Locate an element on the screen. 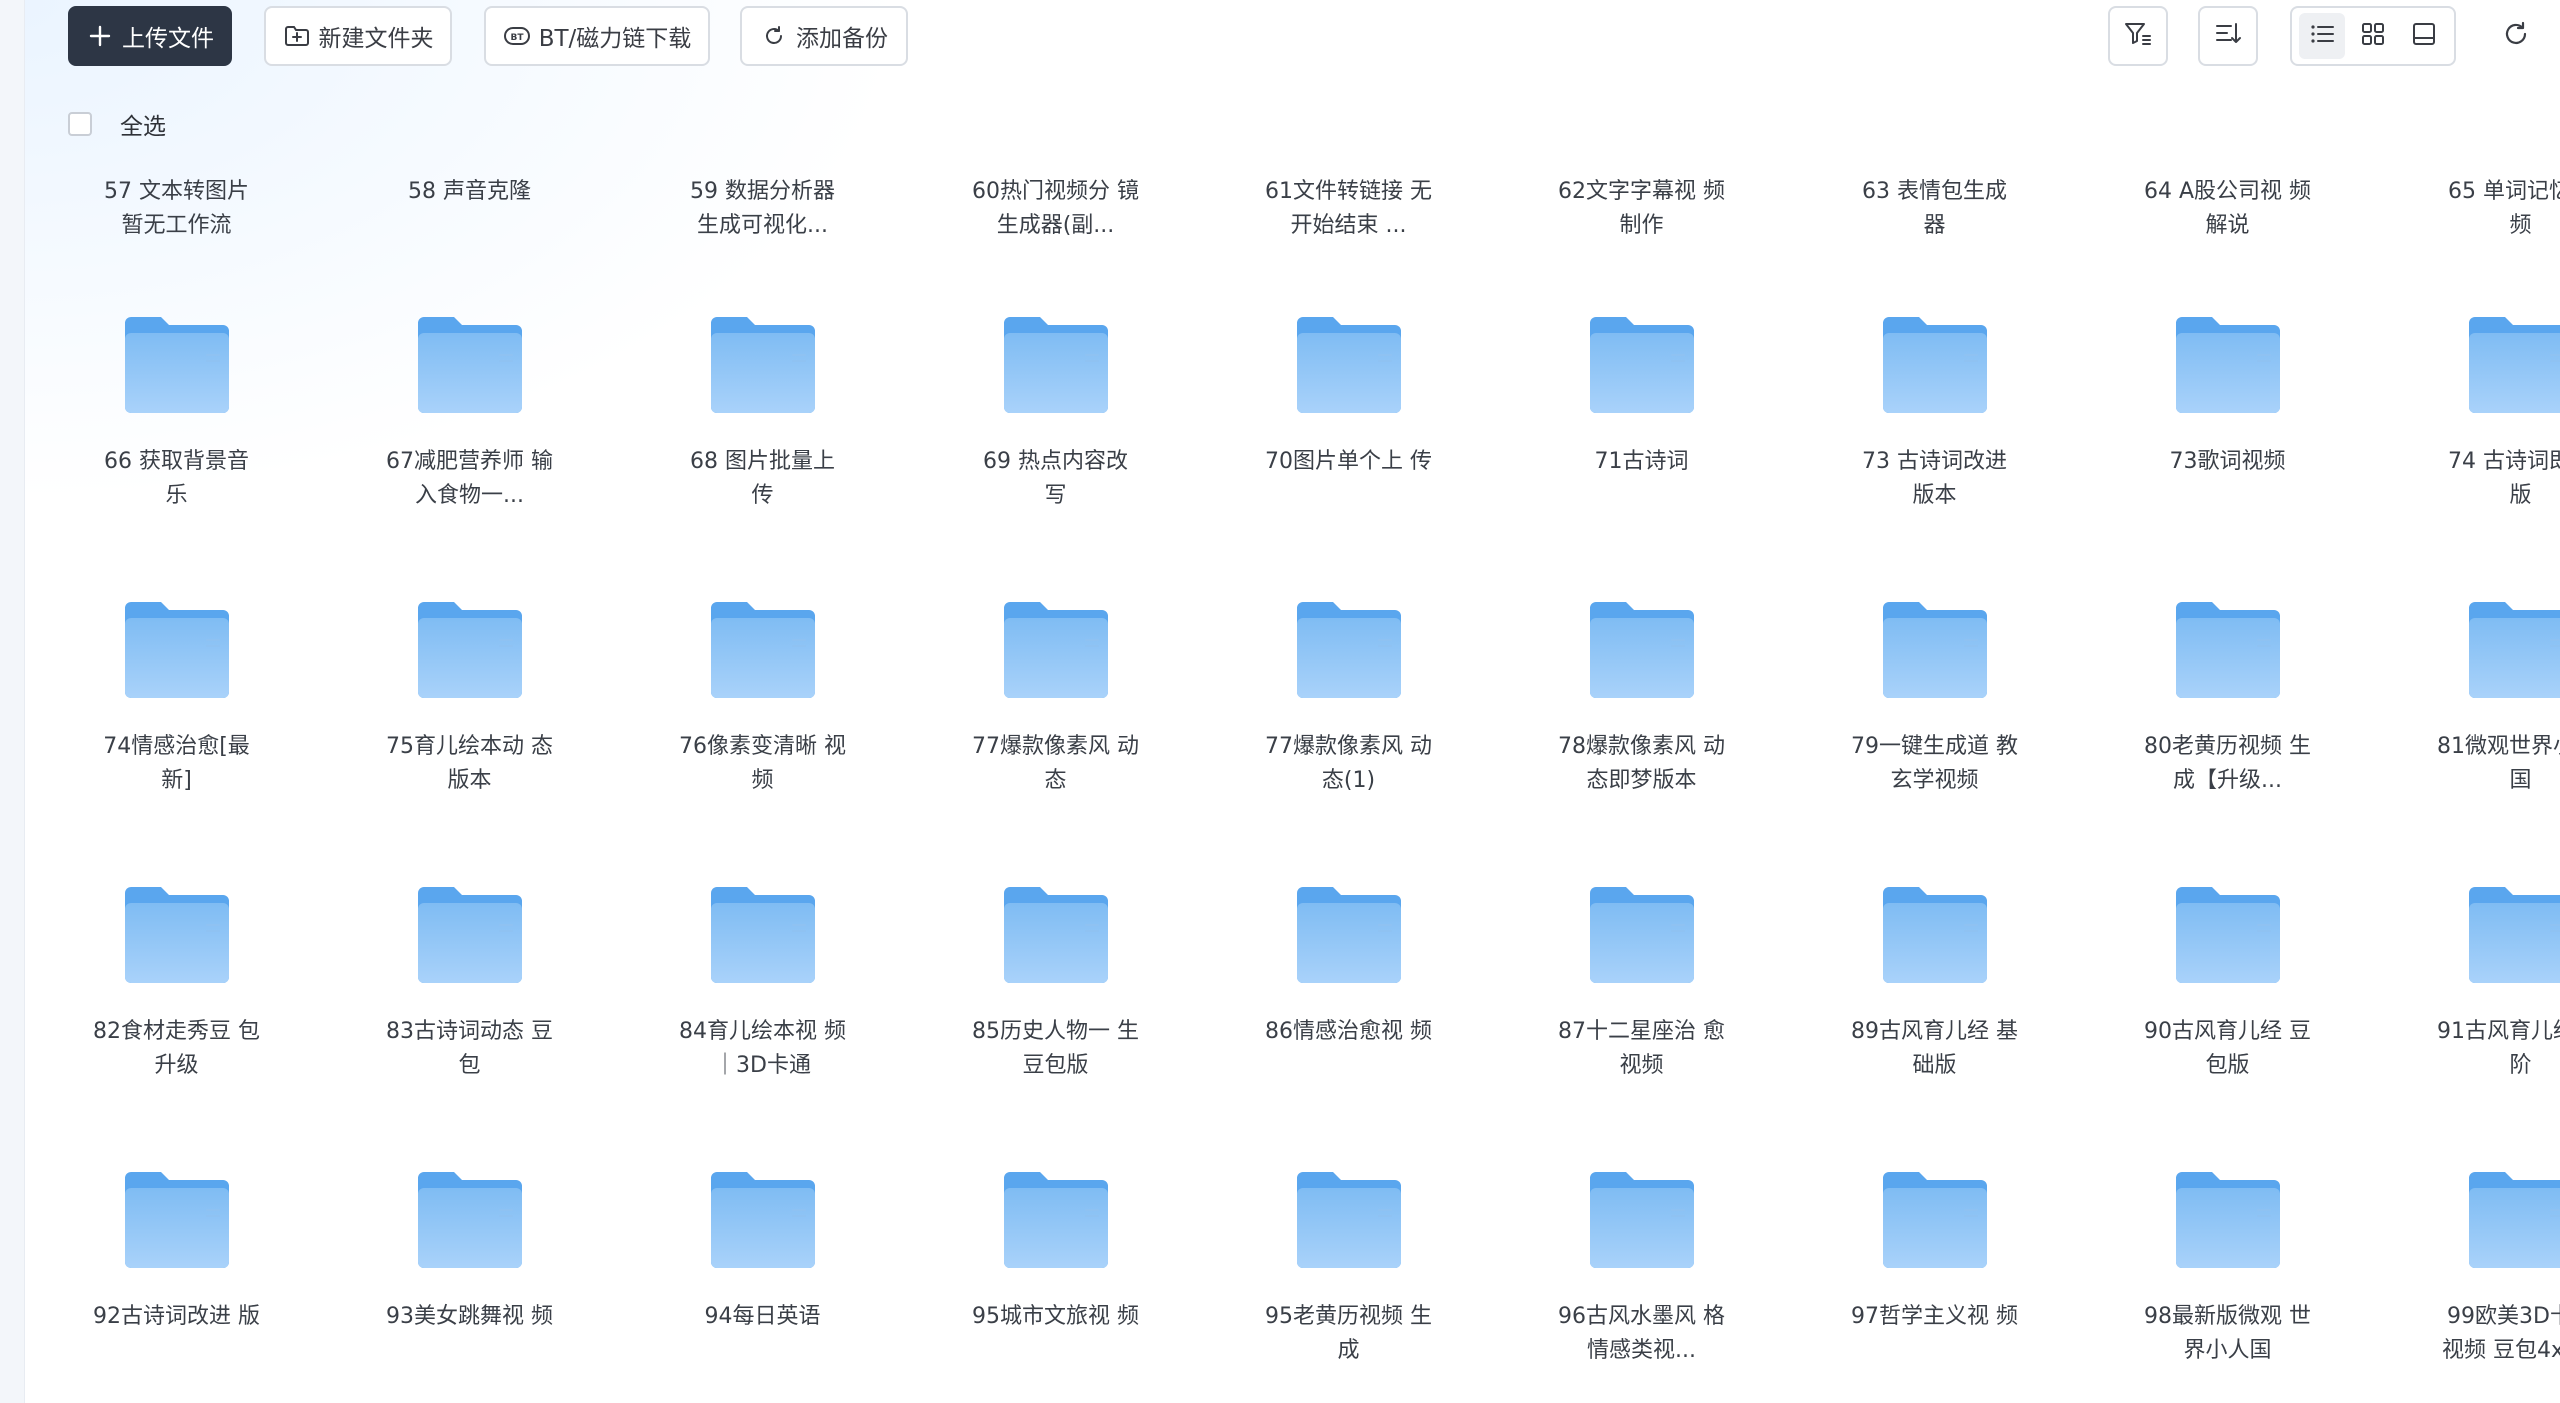 The width and height of the screenshot is (2560, 1403). file-name: 98最新版微观 世界小人国 is located at coordinates (2227, 1333).